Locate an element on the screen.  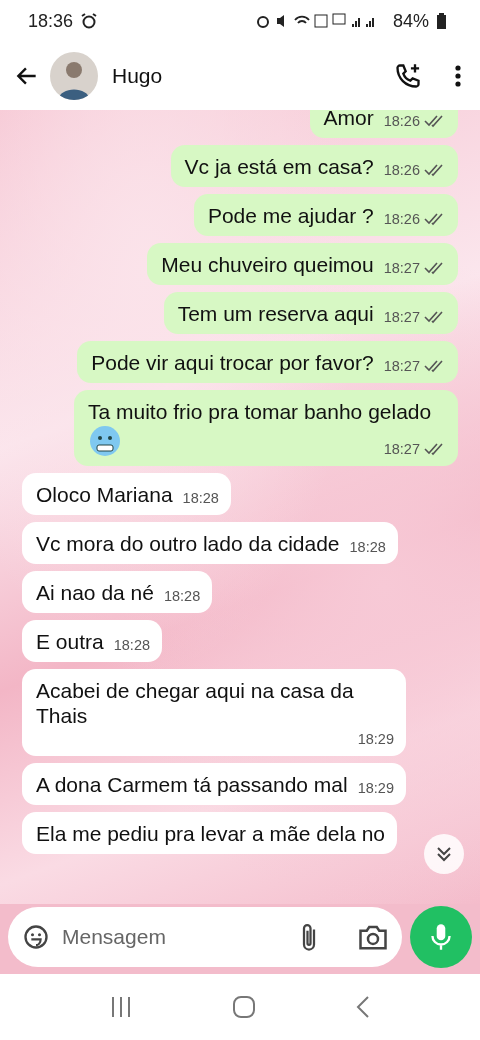
alarm-icon is located at coordinates (89, 21).